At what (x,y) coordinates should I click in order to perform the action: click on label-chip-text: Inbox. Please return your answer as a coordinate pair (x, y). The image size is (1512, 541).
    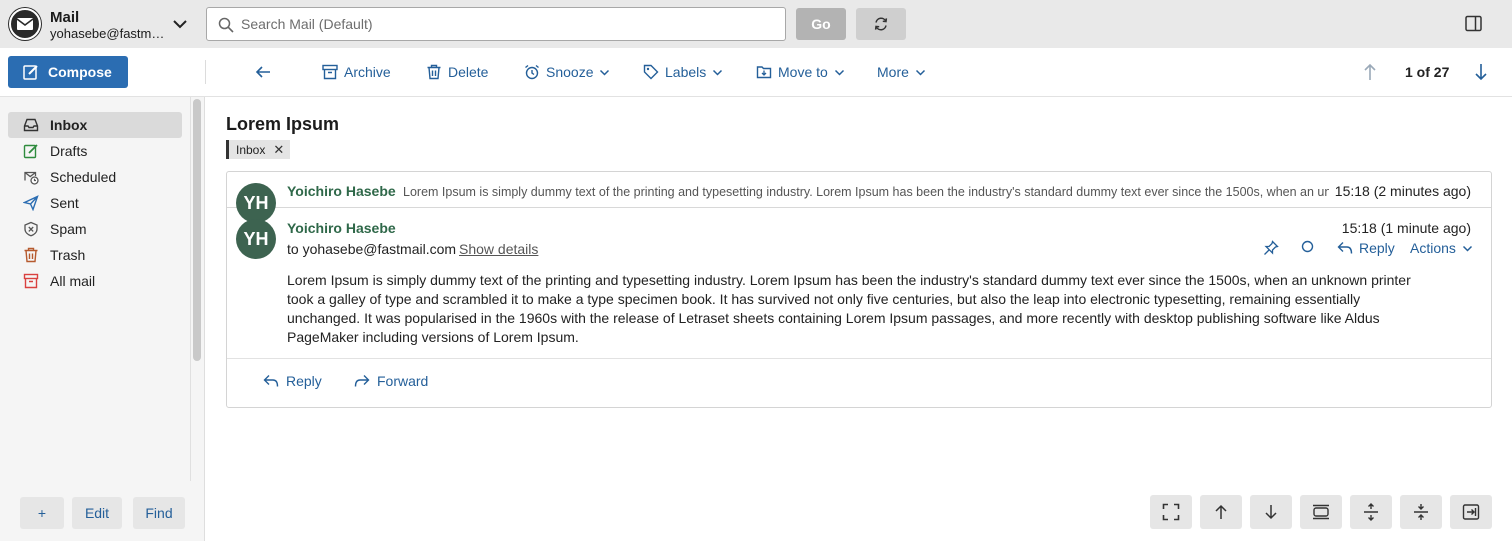
    Looking at the image, I should click on (251, 149).